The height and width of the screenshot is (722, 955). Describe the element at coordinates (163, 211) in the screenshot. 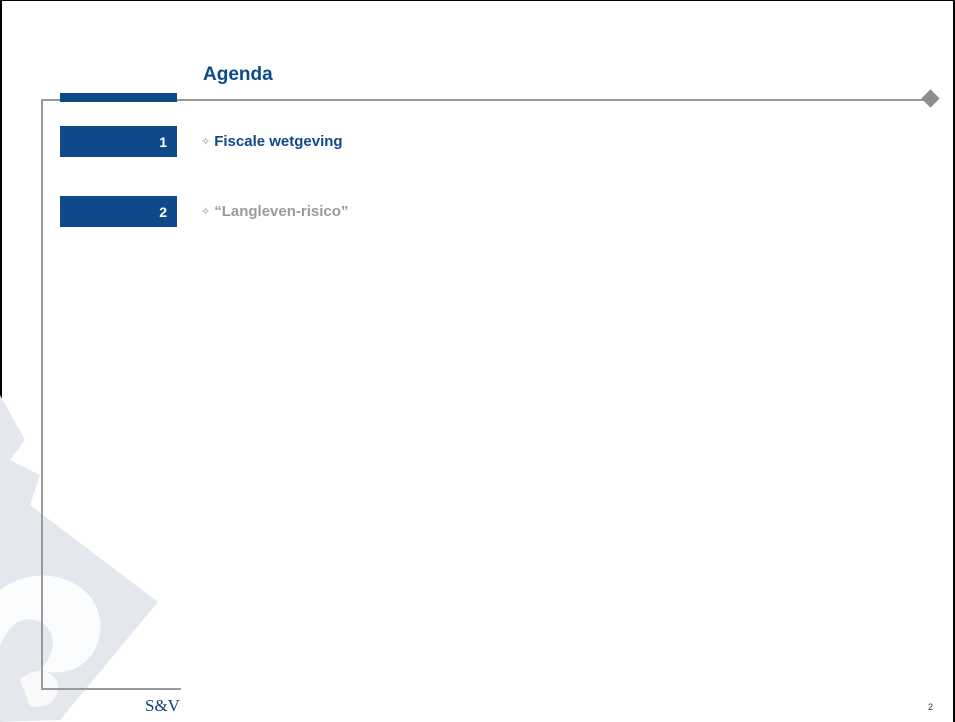

I see `agenda-number: 2` at that location.